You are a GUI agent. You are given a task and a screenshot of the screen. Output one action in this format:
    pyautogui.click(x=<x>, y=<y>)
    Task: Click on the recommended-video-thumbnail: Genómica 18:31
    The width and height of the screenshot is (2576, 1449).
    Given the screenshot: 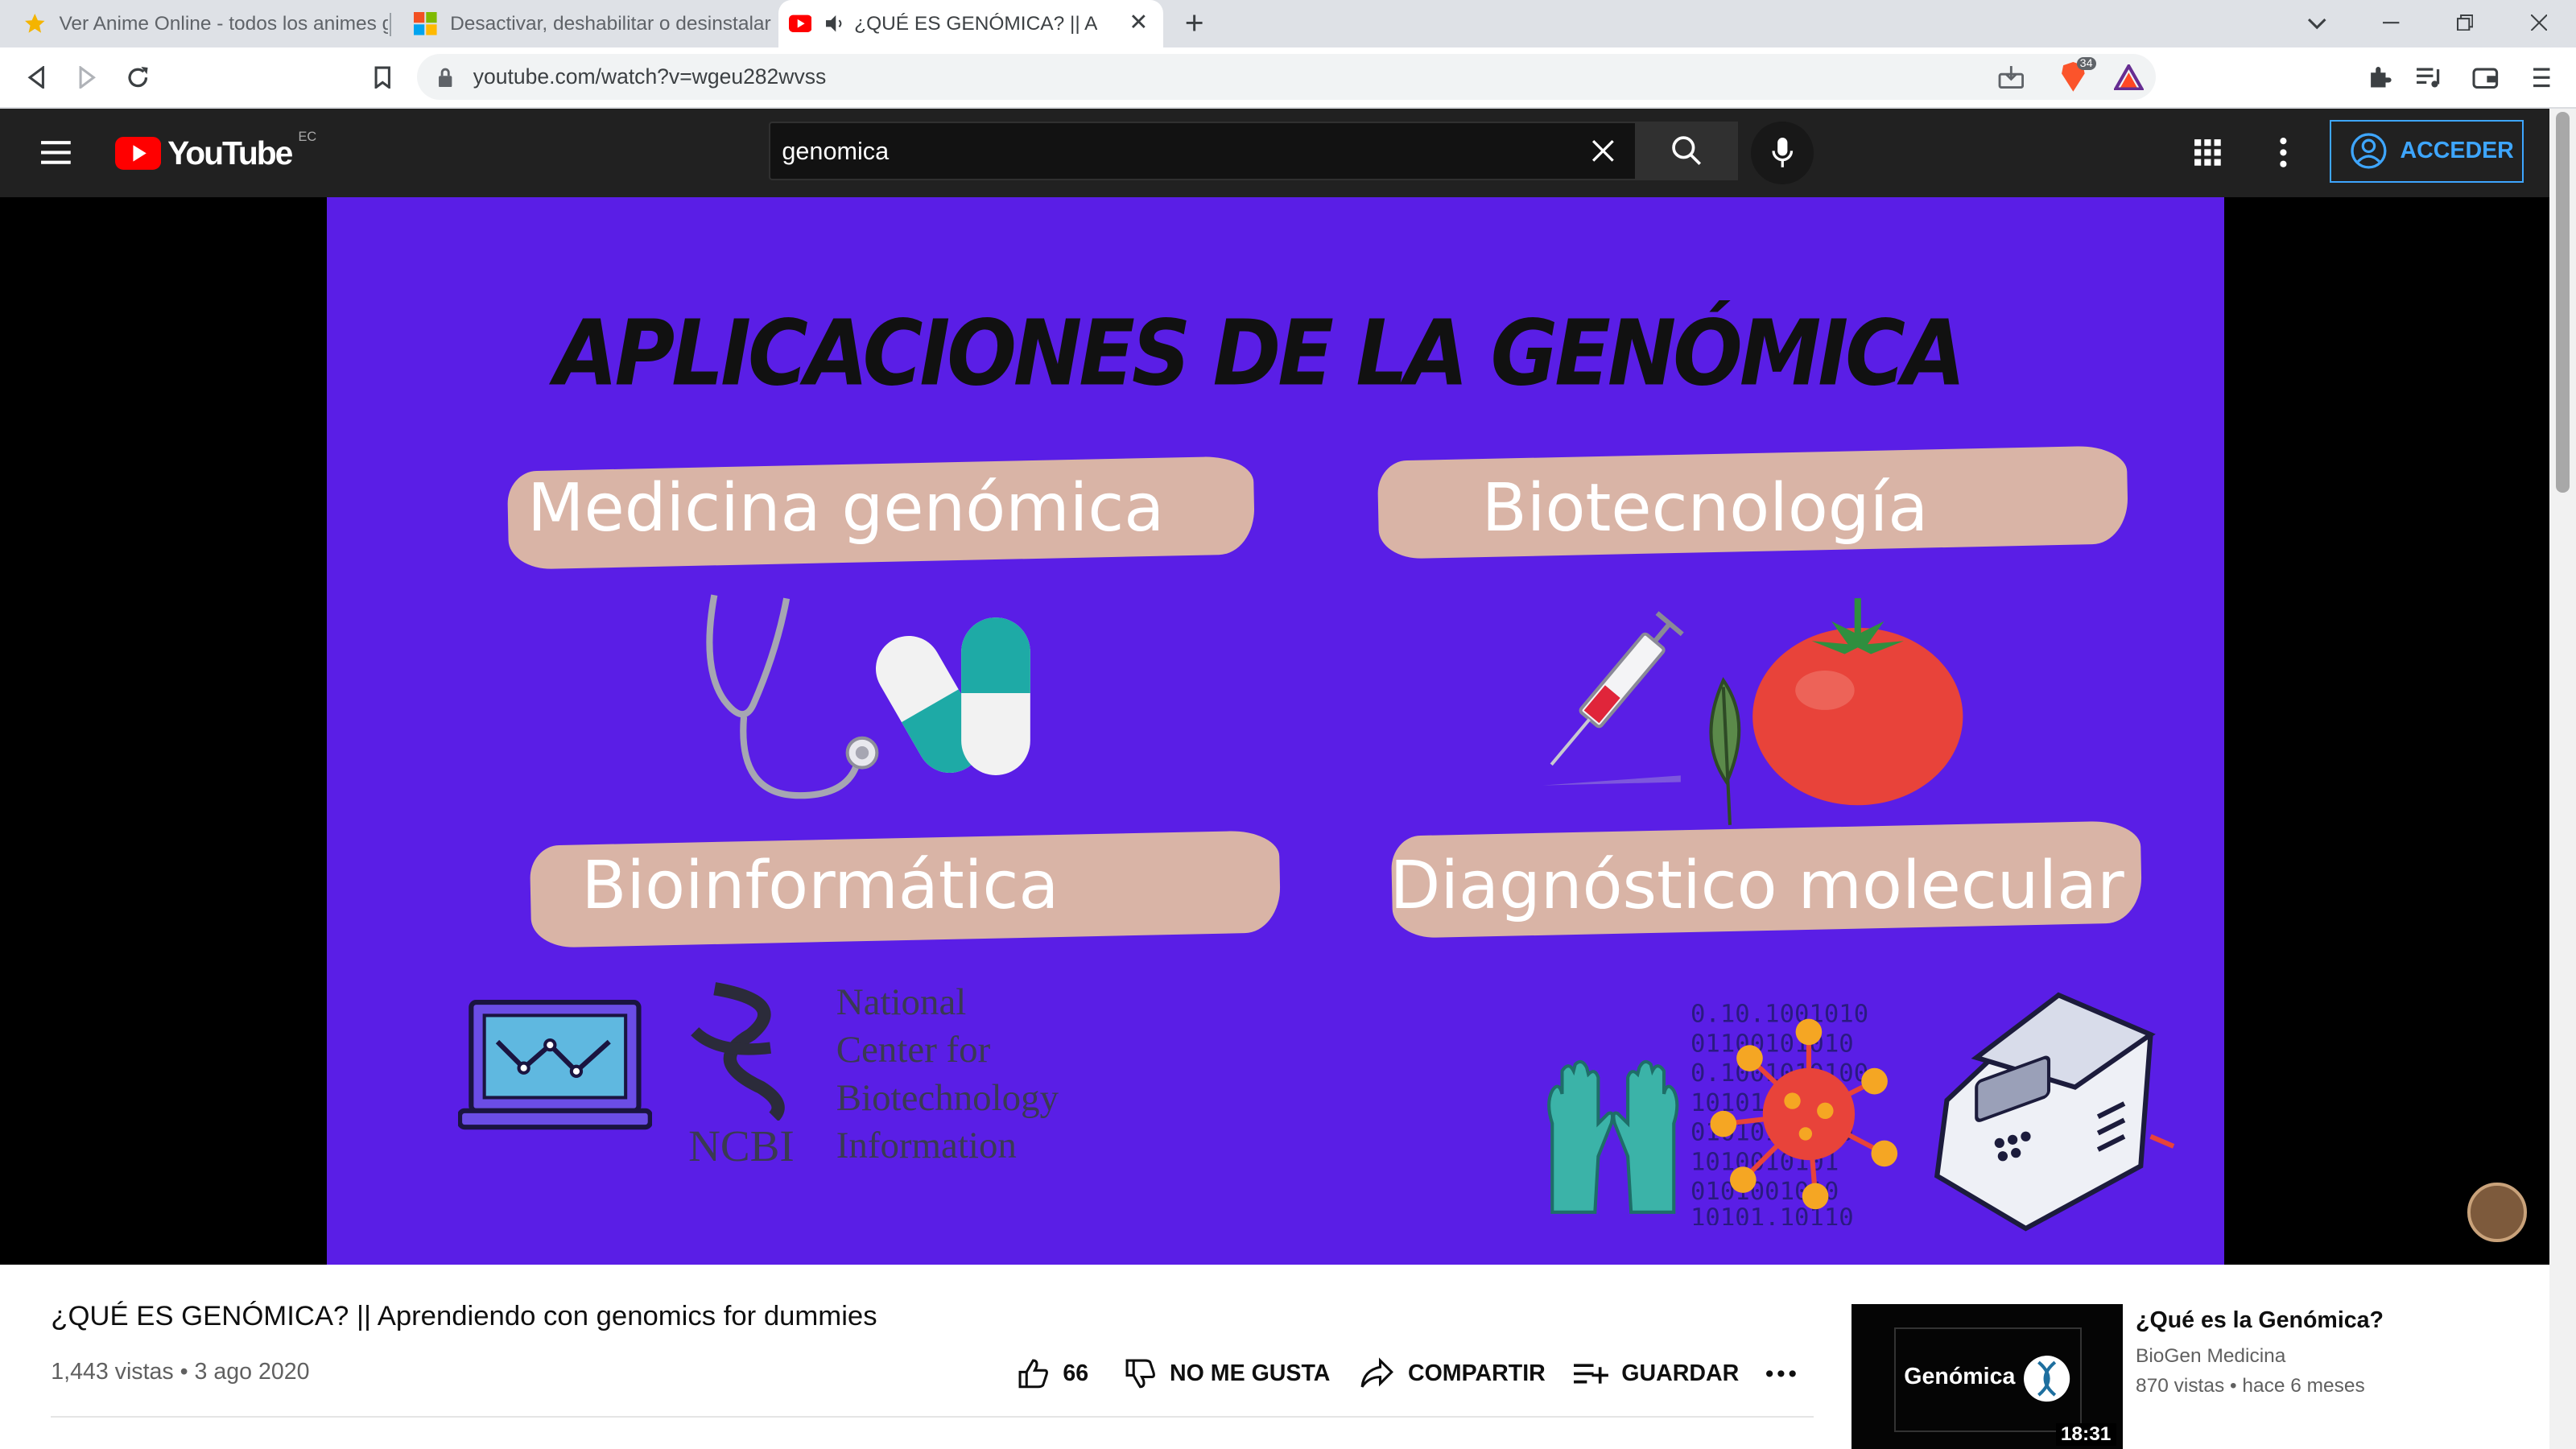 What is the action you would take?
    pyautogui.click(x=1987, y=1376)
    